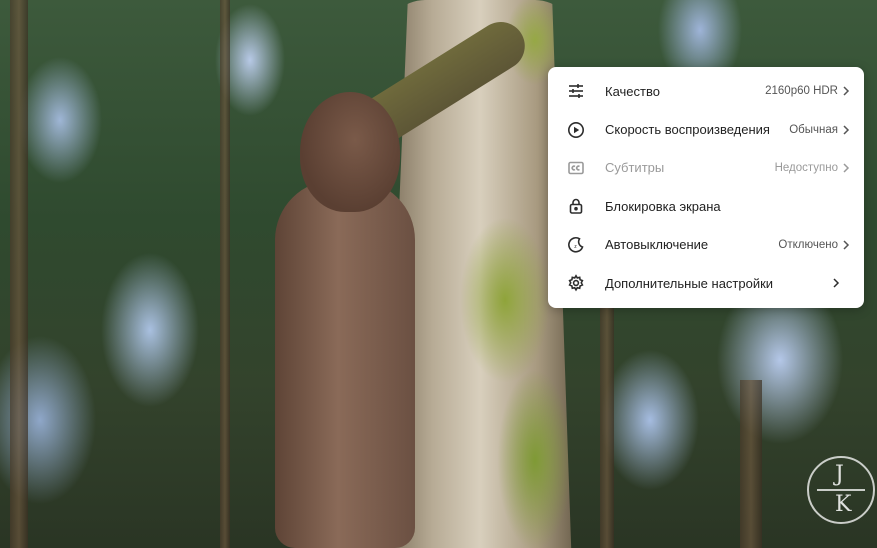 This screenshot has width=877, height=548. I want to click on sloth-body, so click(345, 364).